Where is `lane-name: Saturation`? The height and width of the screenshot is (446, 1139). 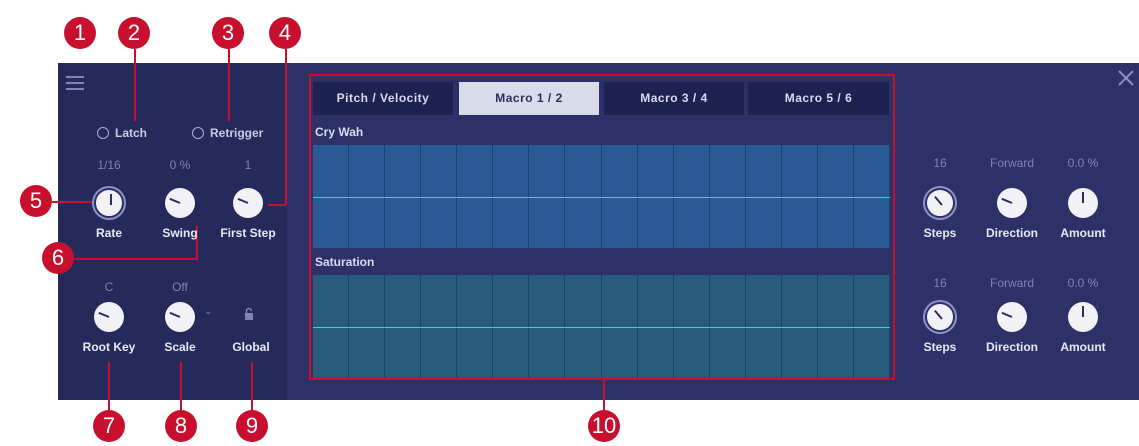
lane-name: Saturation is located at coordinates (345, 262).